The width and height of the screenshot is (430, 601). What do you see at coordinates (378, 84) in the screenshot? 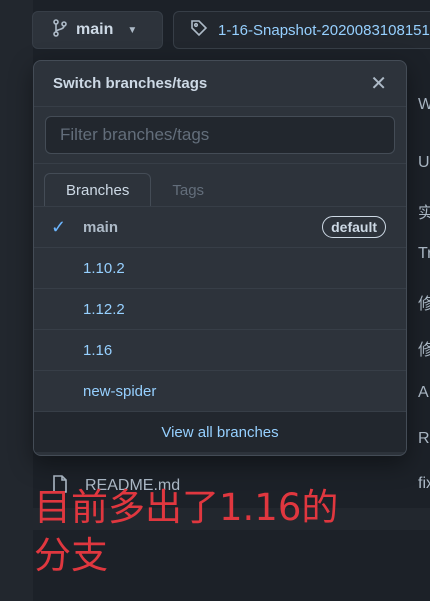
I see `close-icon: ✕` at bounding box center [378, 84].